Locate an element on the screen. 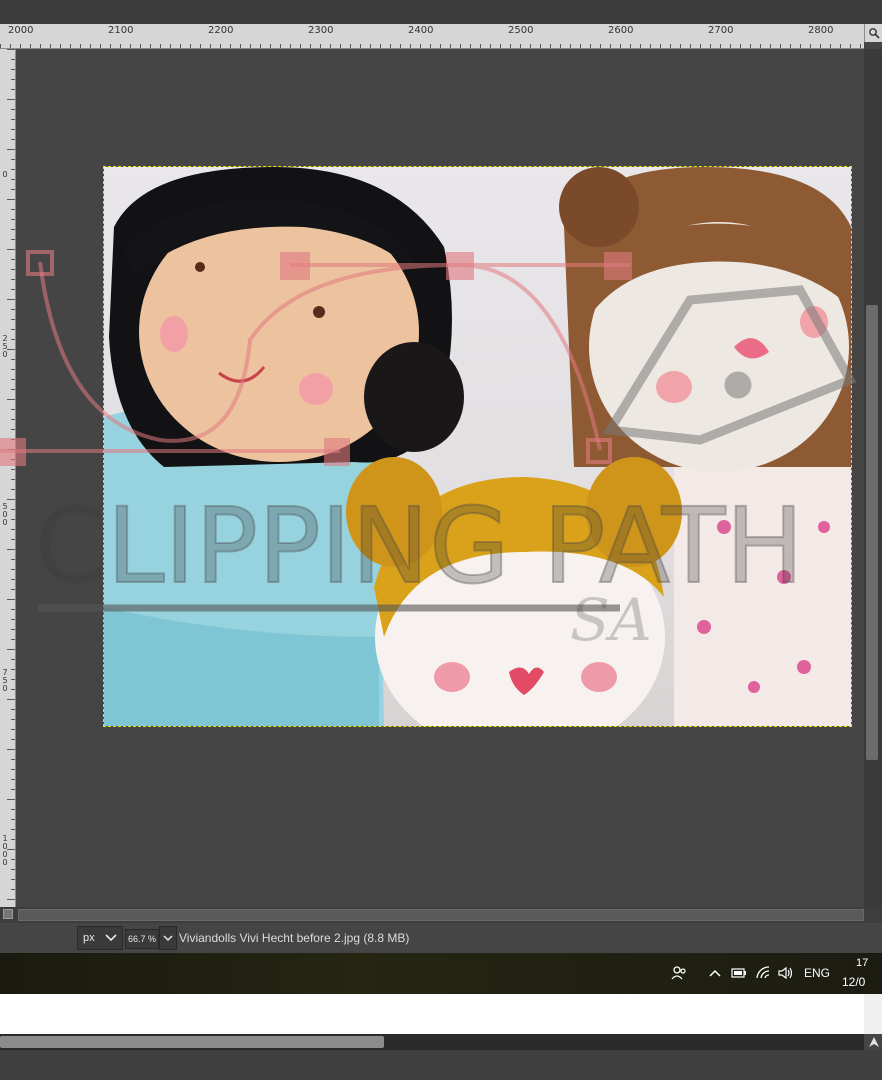 Image resolution: width=882 pixels, height=1080 pixels. navigate-button is located at coordinates (8, 914).